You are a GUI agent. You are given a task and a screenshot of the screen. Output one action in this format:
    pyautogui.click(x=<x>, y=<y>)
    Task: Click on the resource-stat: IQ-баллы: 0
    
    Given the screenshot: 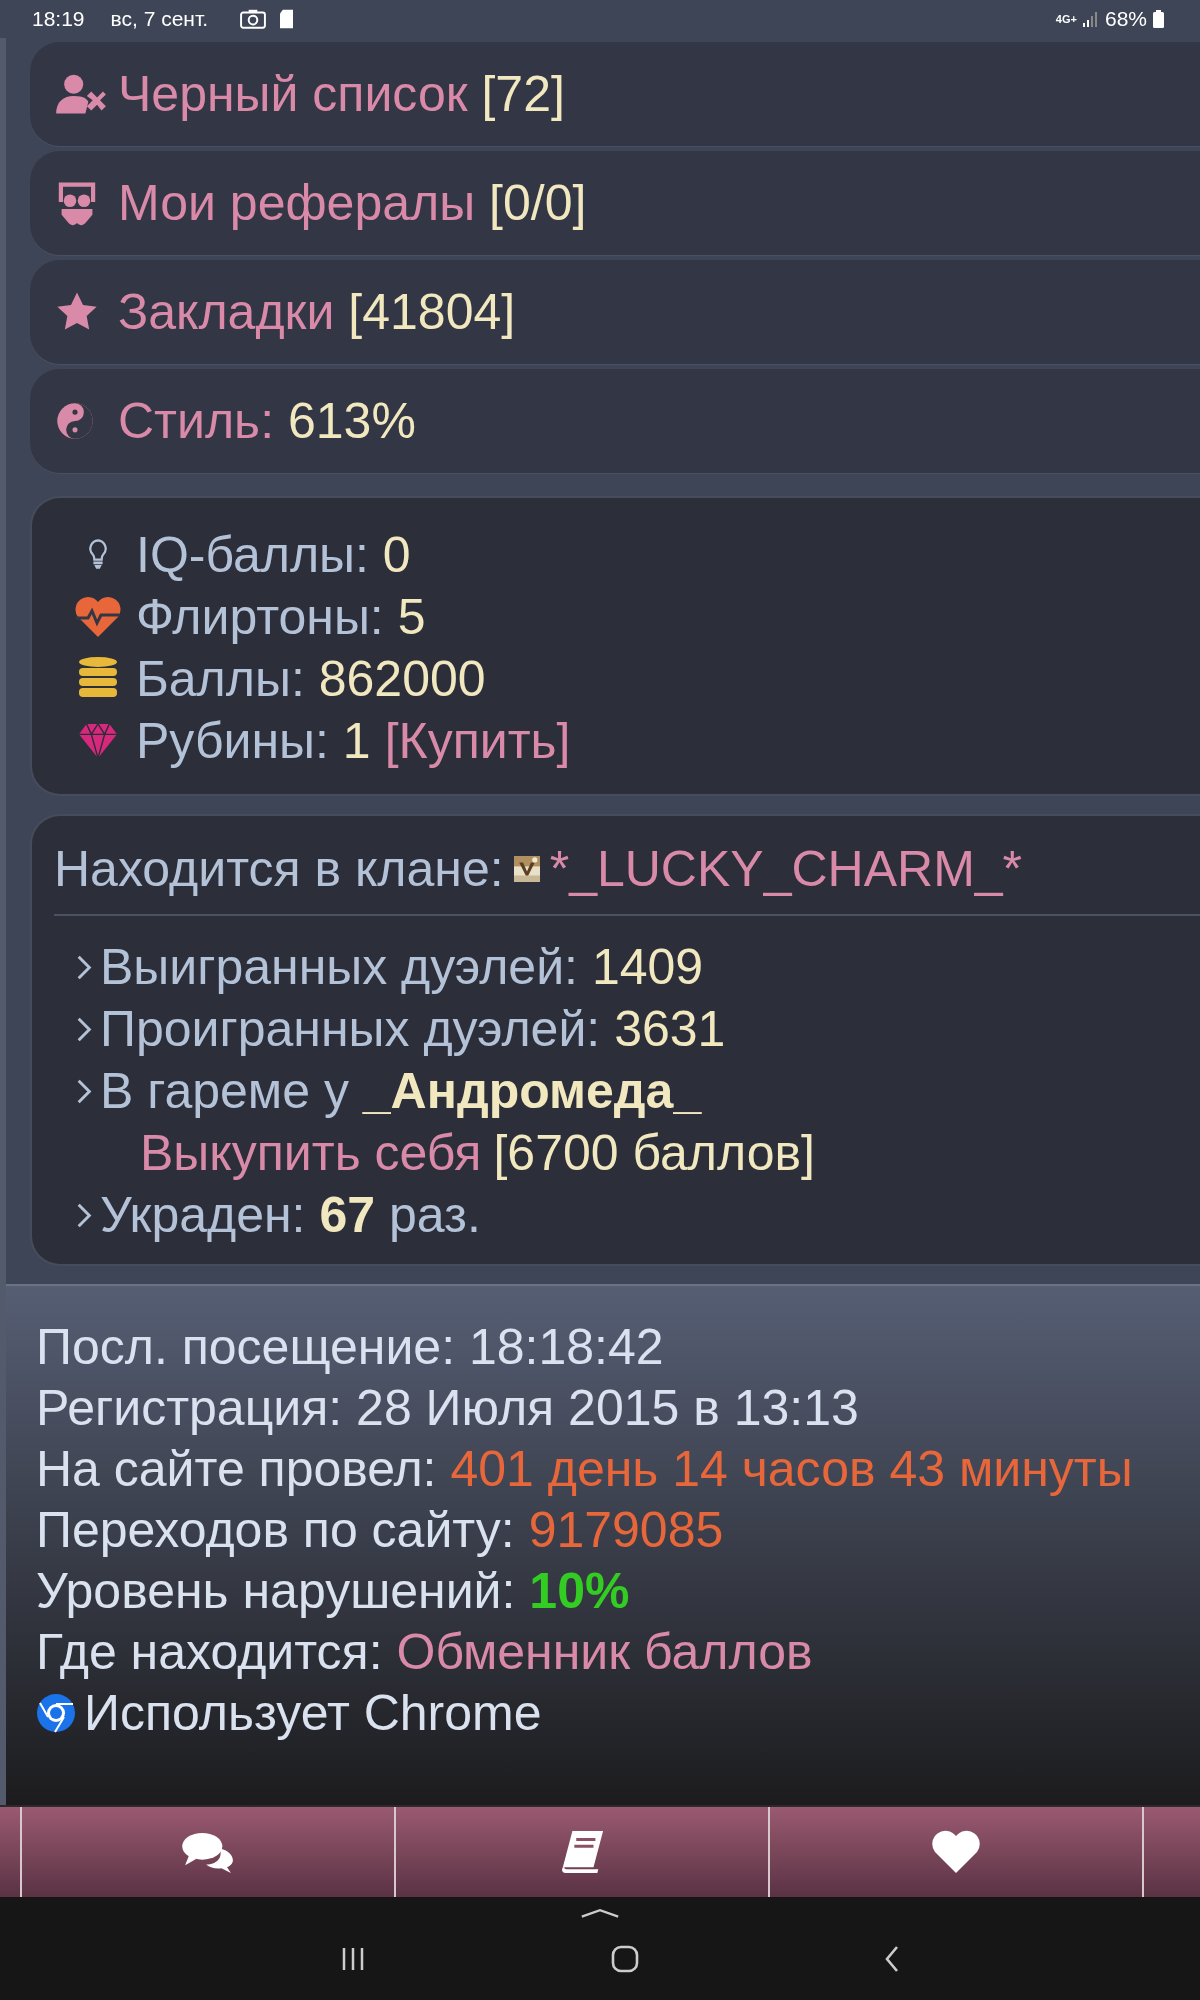 What is the action you would take?
    pyautogui.click(x=273, y=555)
    